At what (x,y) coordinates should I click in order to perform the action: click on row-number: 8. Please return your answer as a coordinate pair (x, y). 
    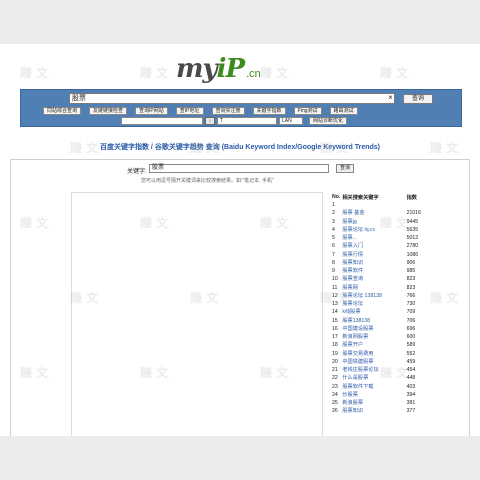
    Looking at the image, I should click on (333, 262).